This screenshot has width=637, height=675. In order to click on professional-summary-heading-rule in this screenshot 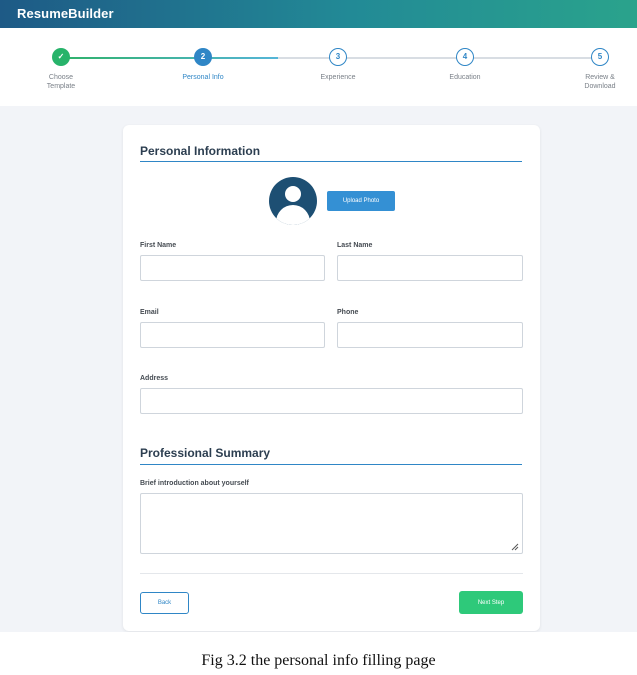, I will do `click(331, 464)`.